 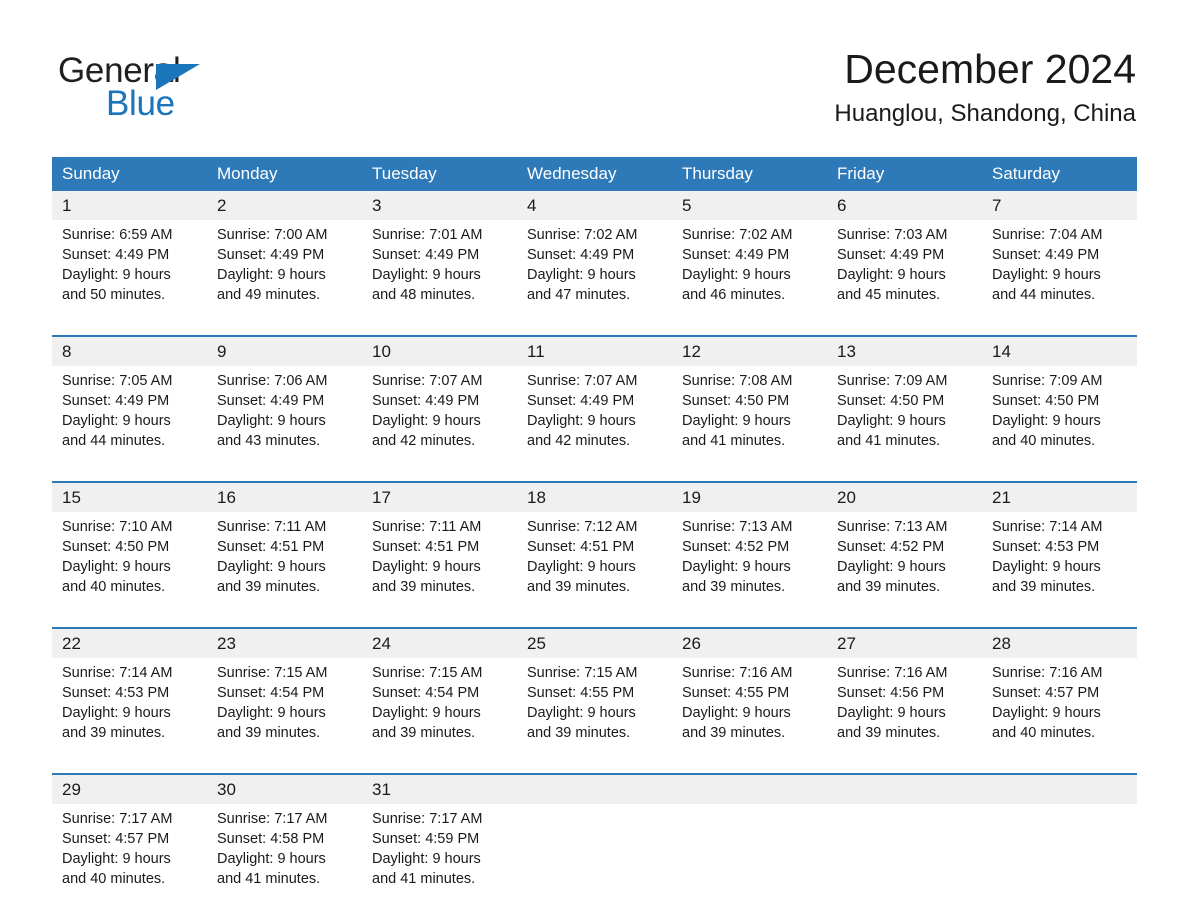 What do you see at coordinates (1047, 235) in the screenshot?
I see `sunrise-text: Sunrise: 7:04 AM` at bounding box center [1047, 235].